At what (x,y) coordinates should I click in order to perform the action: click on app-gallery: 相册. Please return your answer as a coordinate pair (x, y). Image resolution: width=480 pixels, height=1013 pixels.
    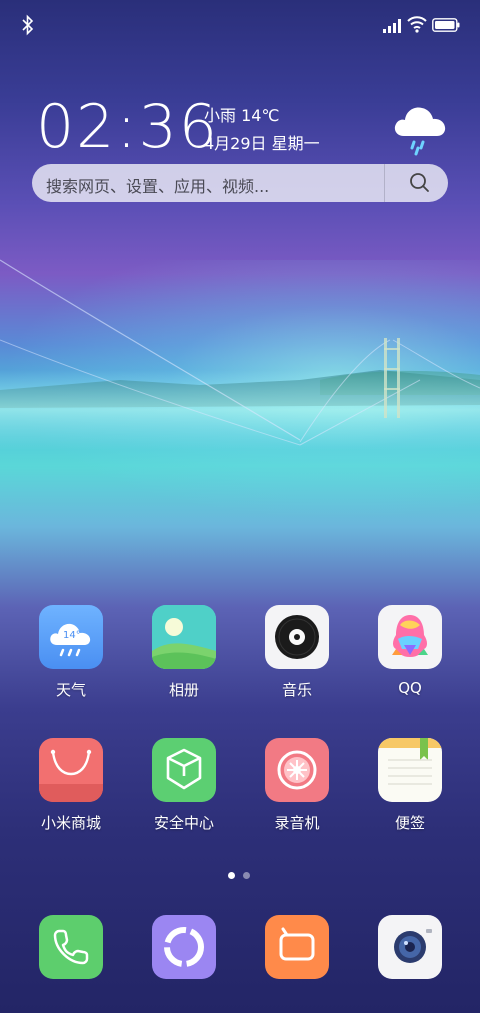
    Looking at the image, I should click on (184, 652).